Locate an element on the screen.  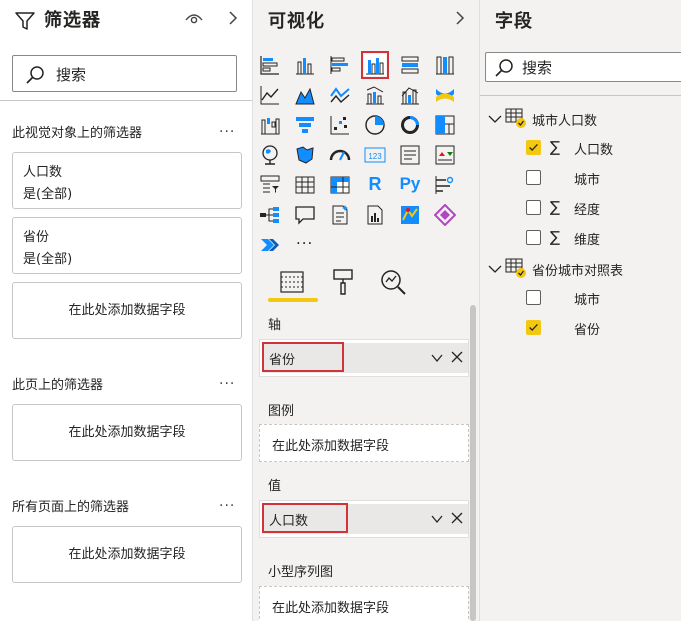
filter-card-field: 省份 is located at coordinates (36, 237).